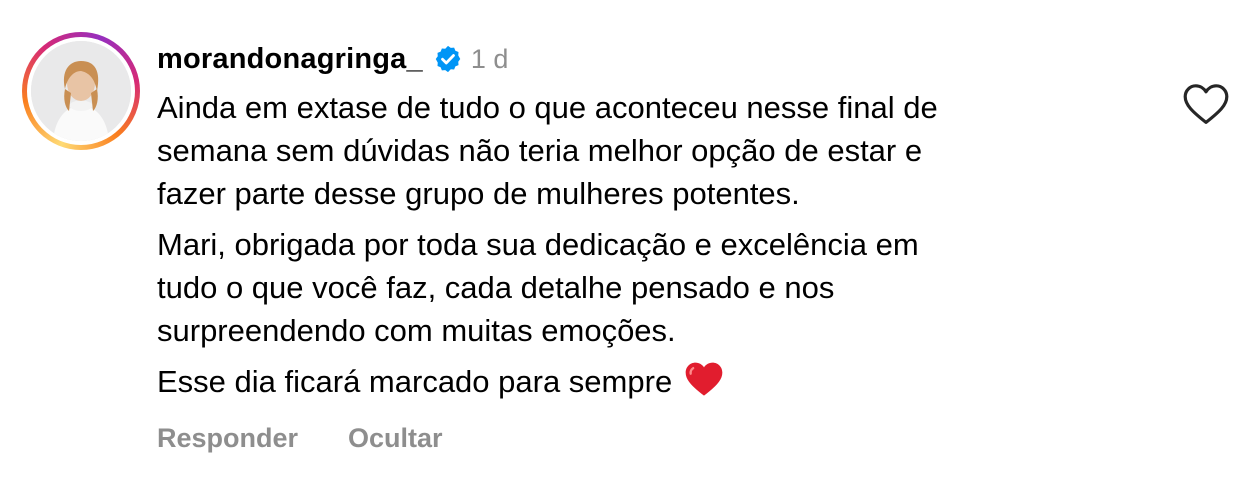 The height and width of the screenshot is (486, 1256). What do you see at coordinates (290, 59) in the screenshot?
I see `username: morandonagringa_` at bounding box center [290, 59].